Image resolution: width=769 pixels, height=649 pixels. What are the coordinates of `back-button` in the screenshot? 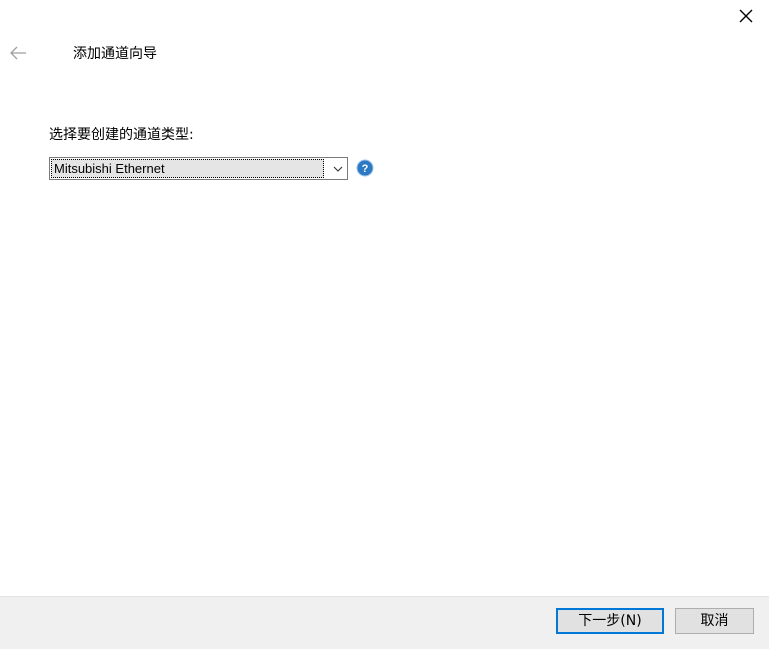 It's located at (18, 53).